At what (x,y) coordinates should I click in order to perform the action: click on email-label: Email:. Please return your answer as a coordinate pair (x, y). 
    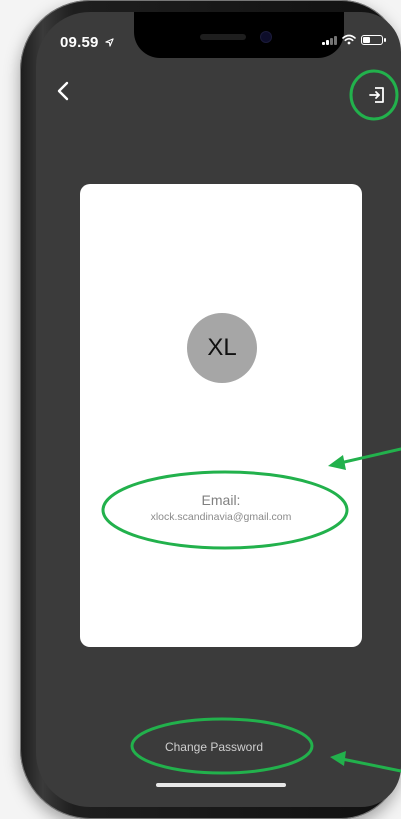
    Looking at the image, I should click on (221, 500).